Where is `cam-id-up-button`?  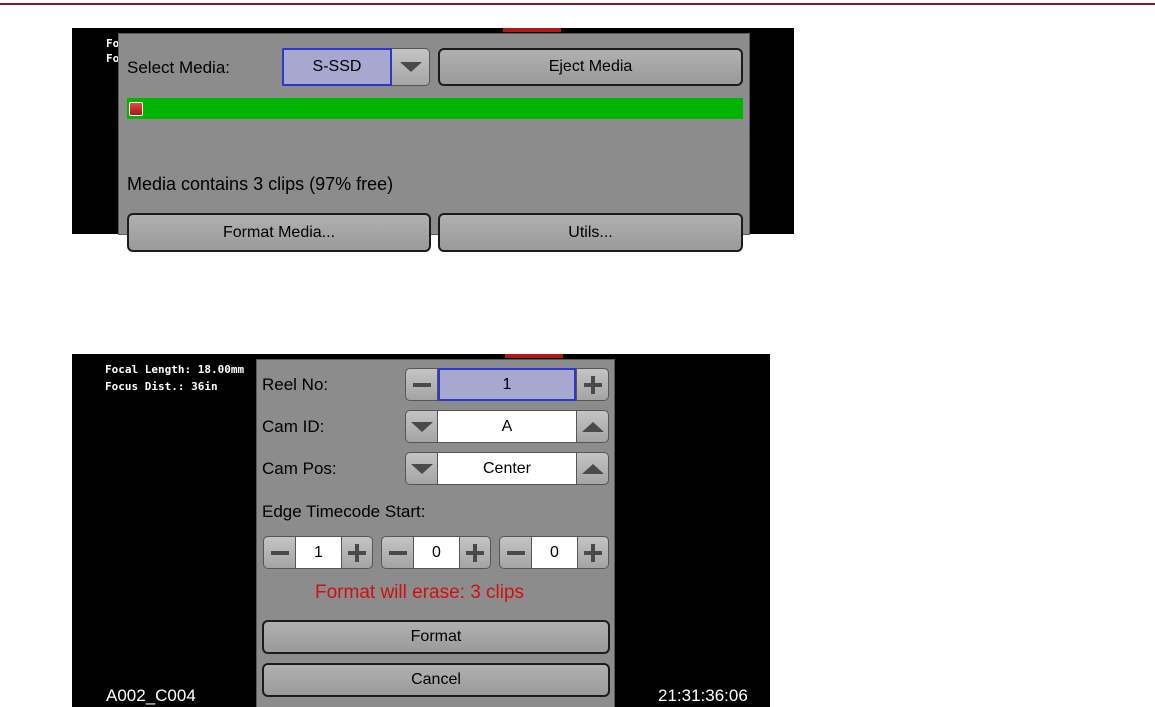
cam-id-up-button is located at coordinates (592, 426).